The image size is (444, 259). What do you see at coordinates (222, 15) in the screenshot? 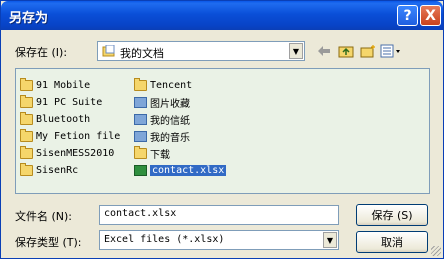
I see `title-bar: 另存为 ? X` at bounding box center [222, 15].